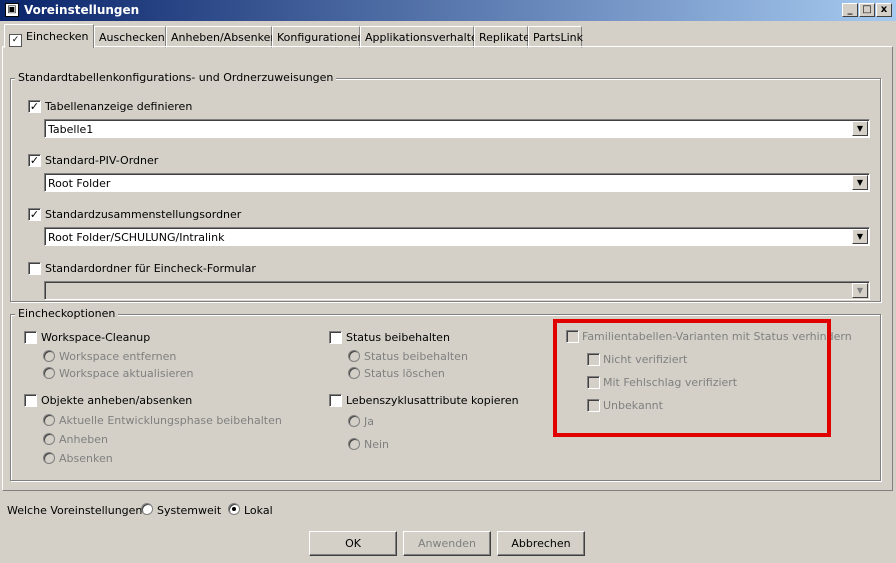 Image resolution: width=896 pixels, height=563 pixels. What do you see at coordinates (126, 373) in the screenshot?
I see `workspace-aktualisieren-label: Workspace aktualisieren` at bounding box center [126, 373].